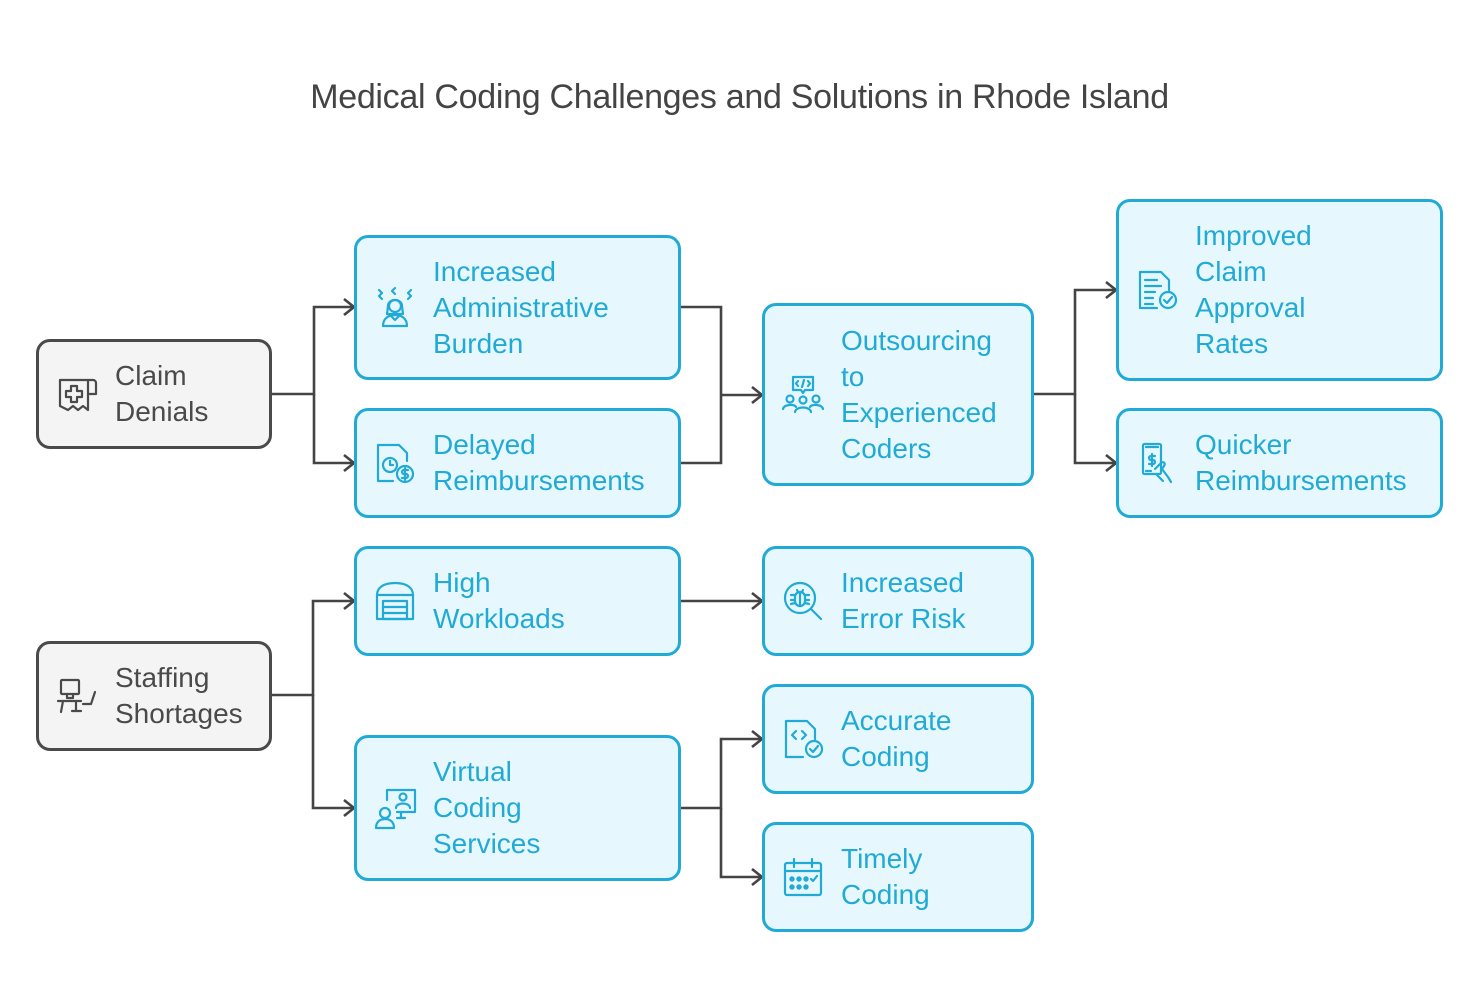 The width and height of the screenshot is (1479, 1005). What do you see at coordinates (721, 774) in the screenshot?
I see `edge-virtual-to-accurate` at bounding box center [721, 774].